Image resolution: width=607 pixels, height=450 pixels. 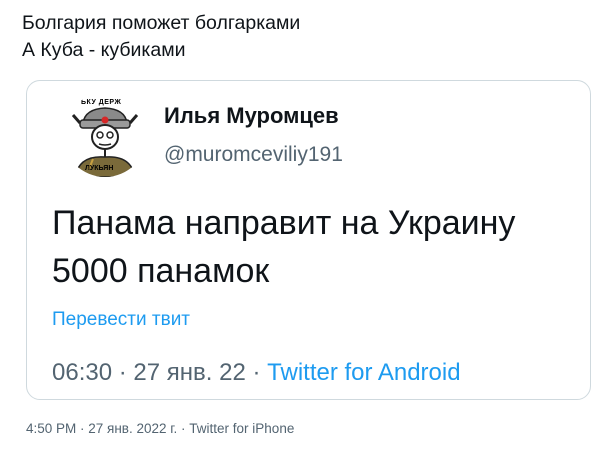 What do you see at coordinates (82, 372) in the screenshot?
I see `quoted-time: 06:30` at bounding box center [82, 372].